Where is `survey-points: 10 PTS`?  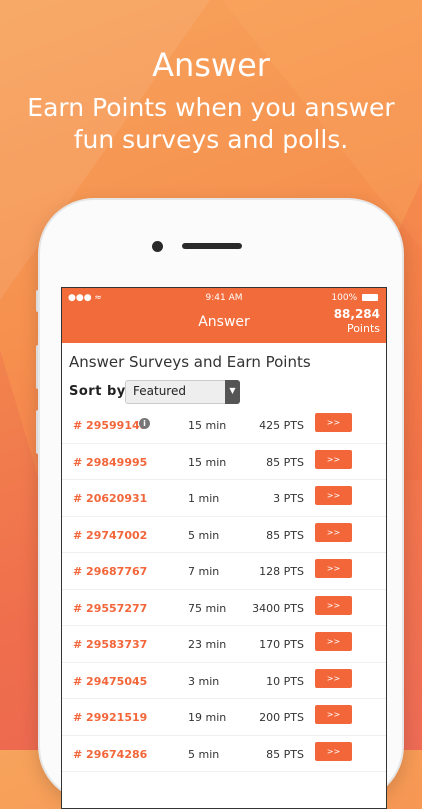 survey-points: 10 PTS is located at coordinates (285, 681).